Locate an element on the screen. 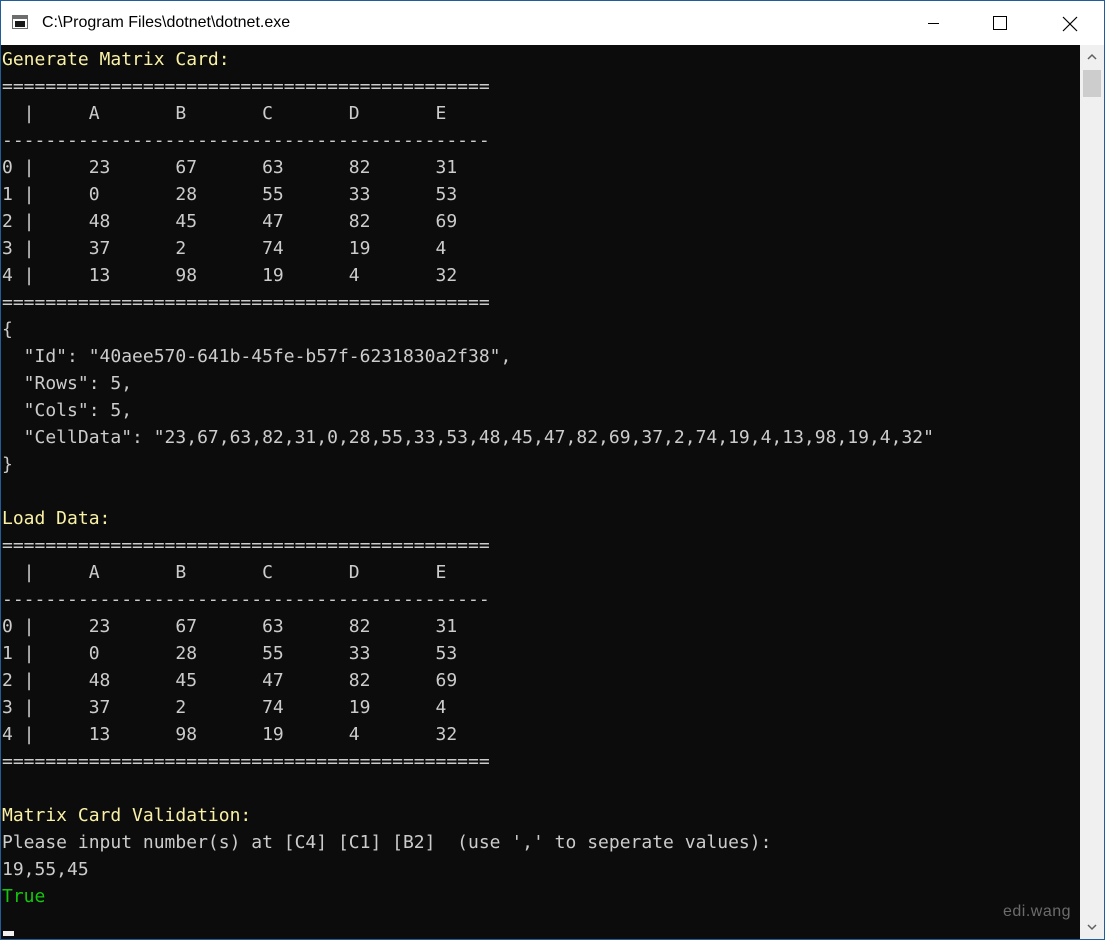  load-heading: Load Data: is located at coordinates (56, 518).